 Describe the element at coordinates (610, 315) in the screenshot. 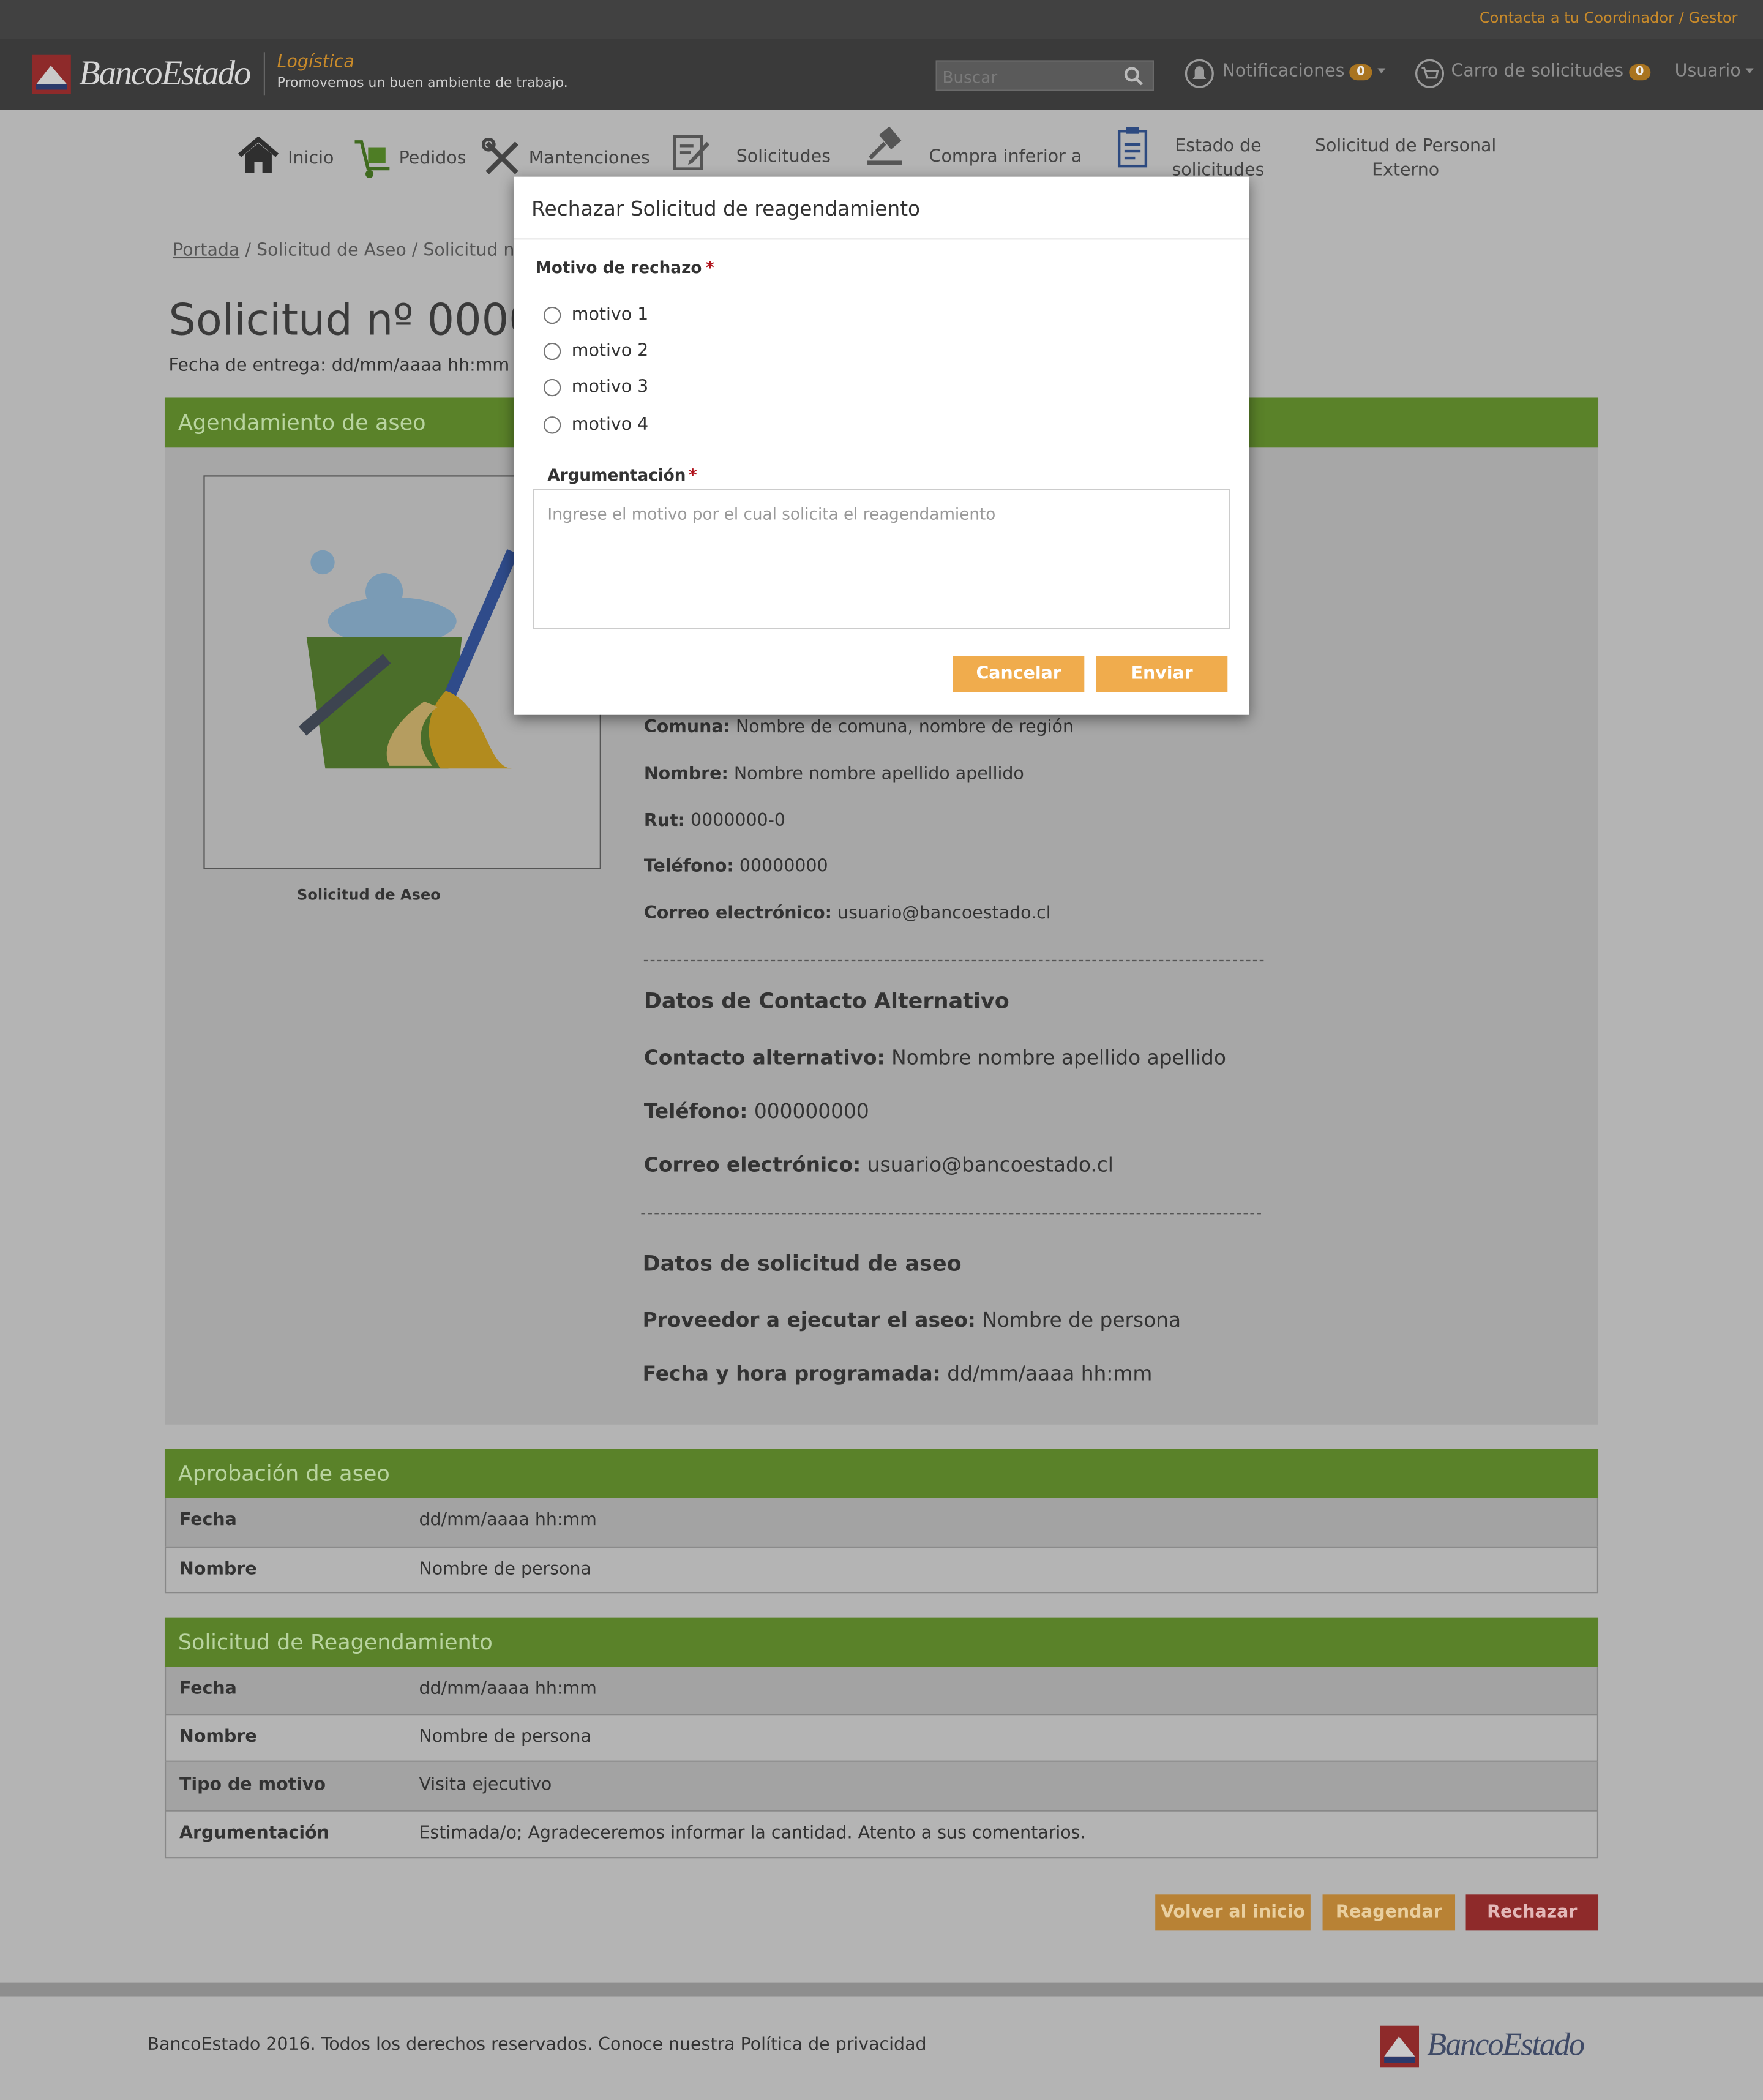

I see `reason-option-label: motivo 1` at that location.